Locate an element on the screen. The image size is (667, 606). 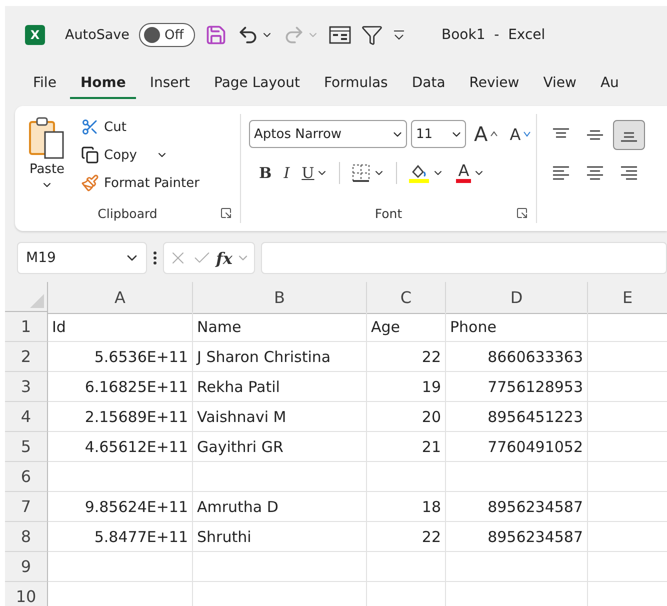
font-color-button: A is located at coordinates (471, 173).